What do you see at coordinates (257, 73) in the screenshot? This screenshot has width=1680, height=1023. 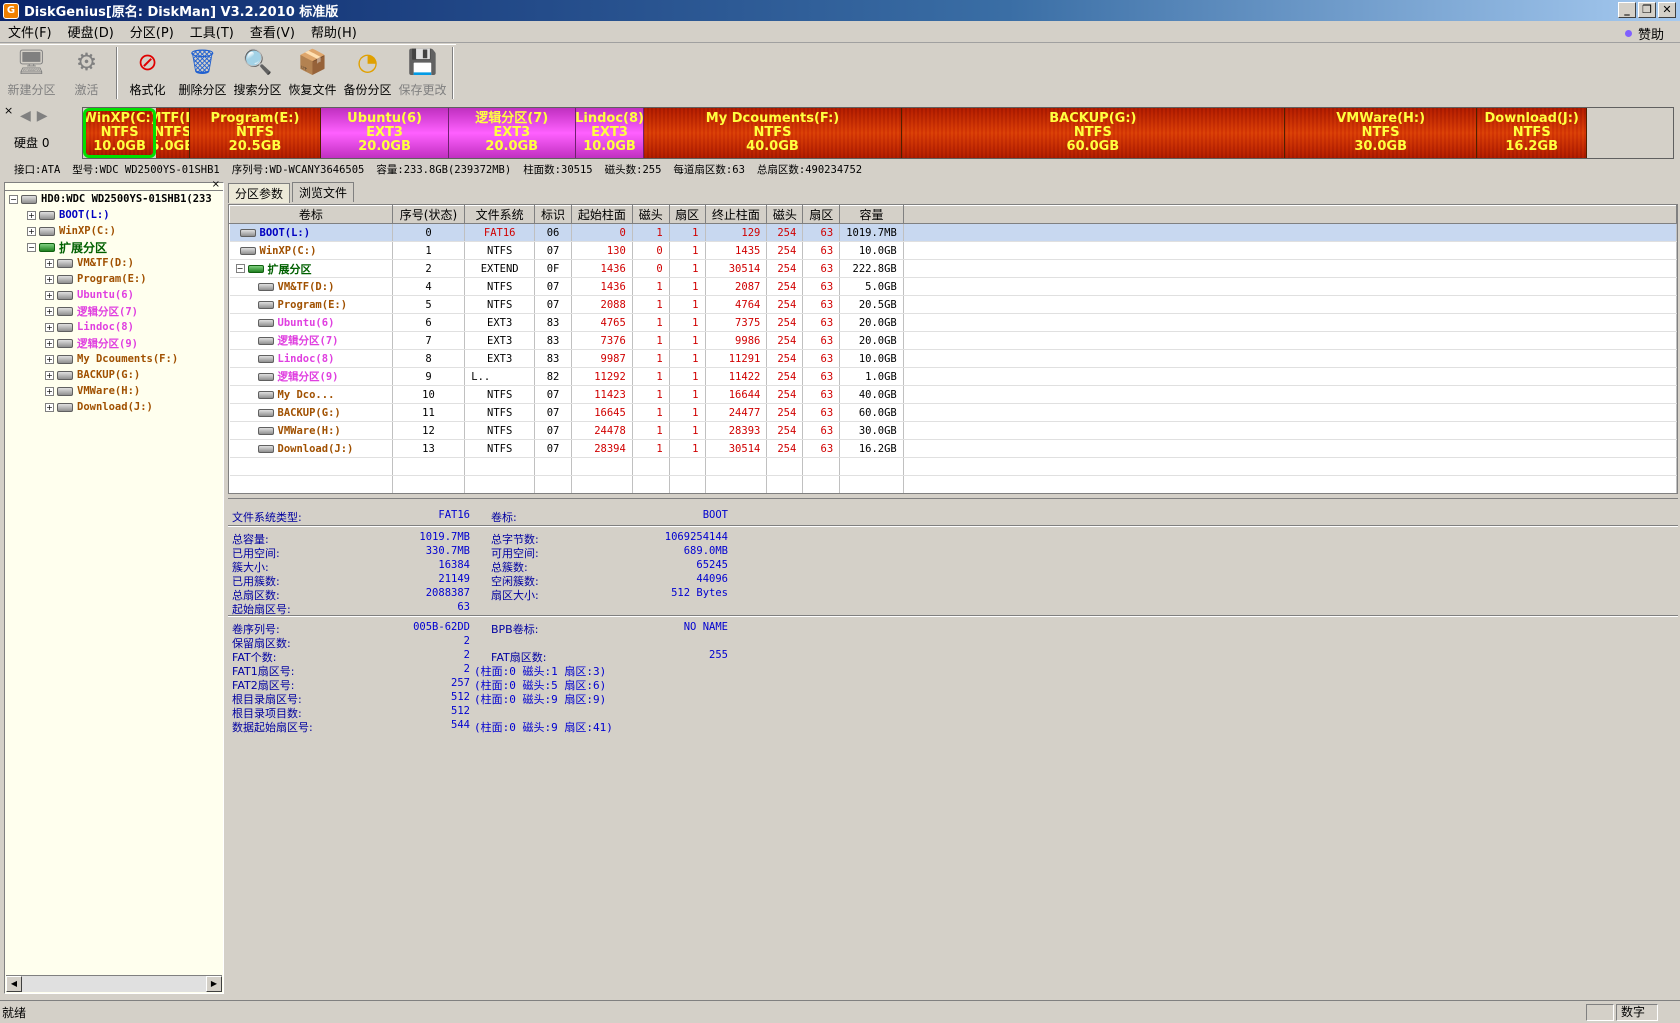 I see `search-partition-button: 🔍 搜索分区` at bounding box center [257, 73].